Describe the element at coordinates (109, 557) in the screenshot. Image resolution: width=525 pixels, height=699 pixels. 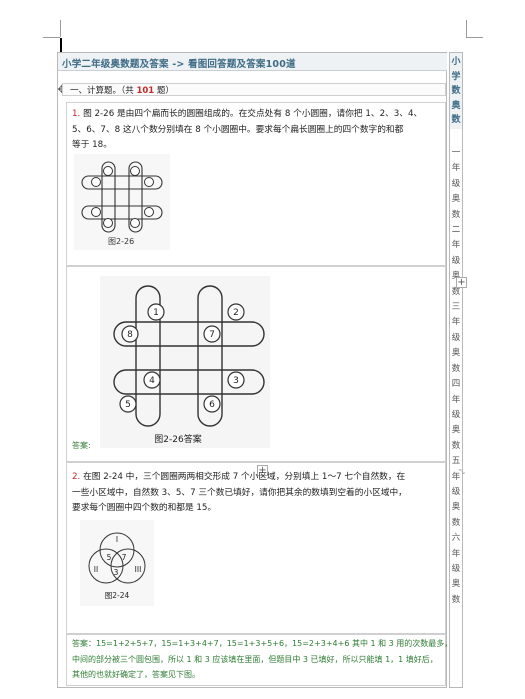
I see `region-number-5: 5` at that location.